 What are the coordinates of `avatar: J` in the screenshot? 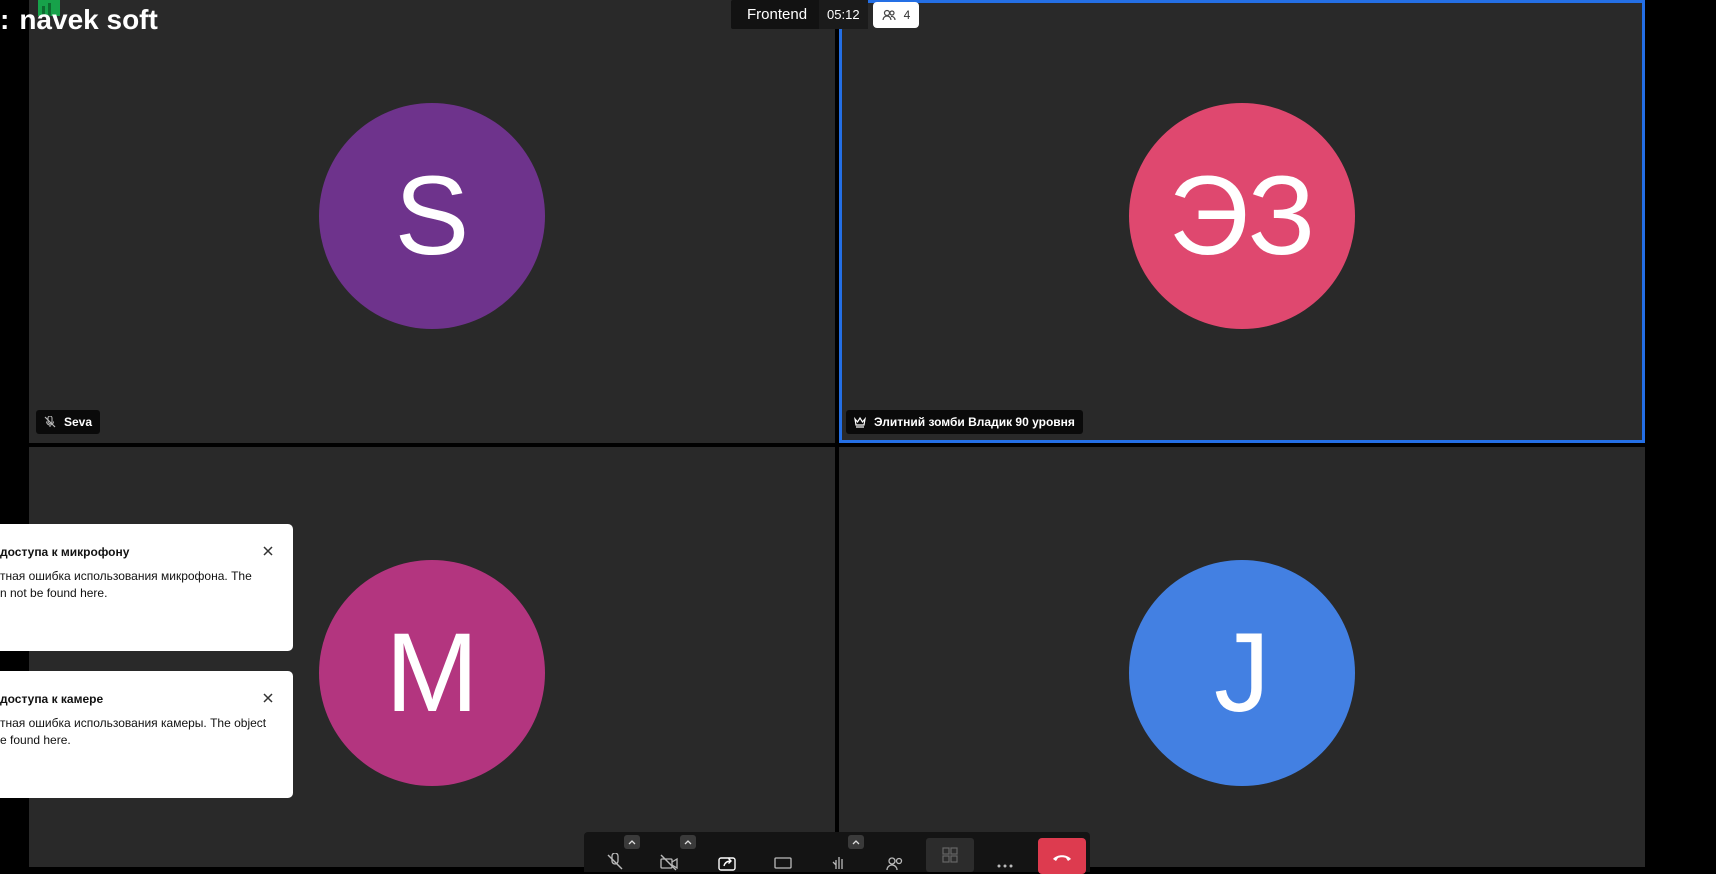 It's located at (1242, 673).